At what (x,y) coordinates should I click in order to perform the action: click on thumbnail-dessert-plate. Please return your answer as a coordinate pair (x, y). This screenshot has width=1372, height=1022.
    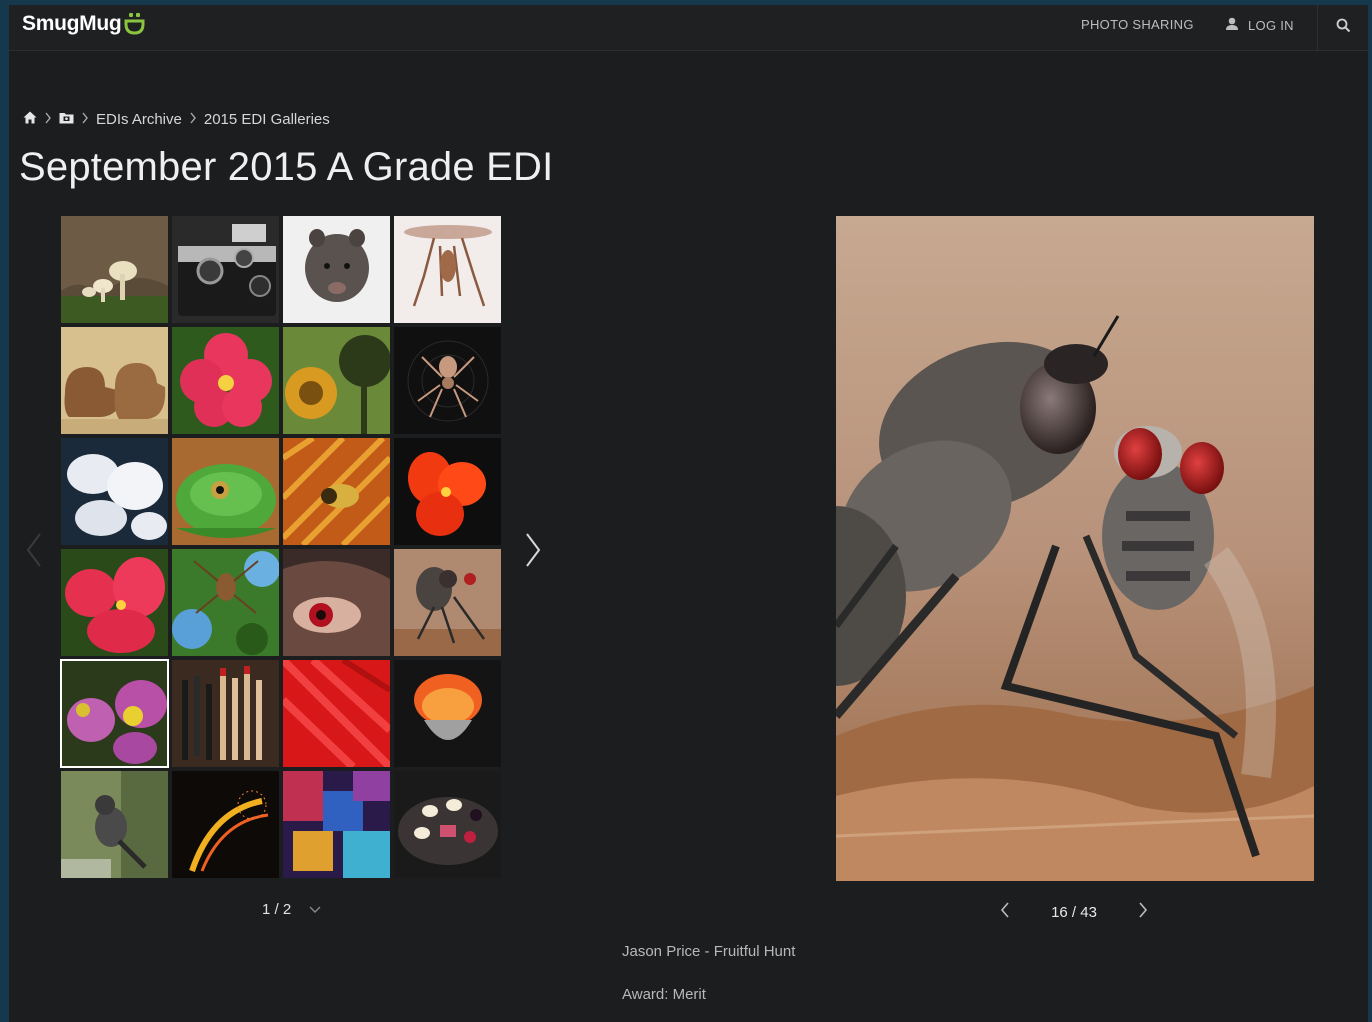
    Looking at the image, I should click on (447, 824).